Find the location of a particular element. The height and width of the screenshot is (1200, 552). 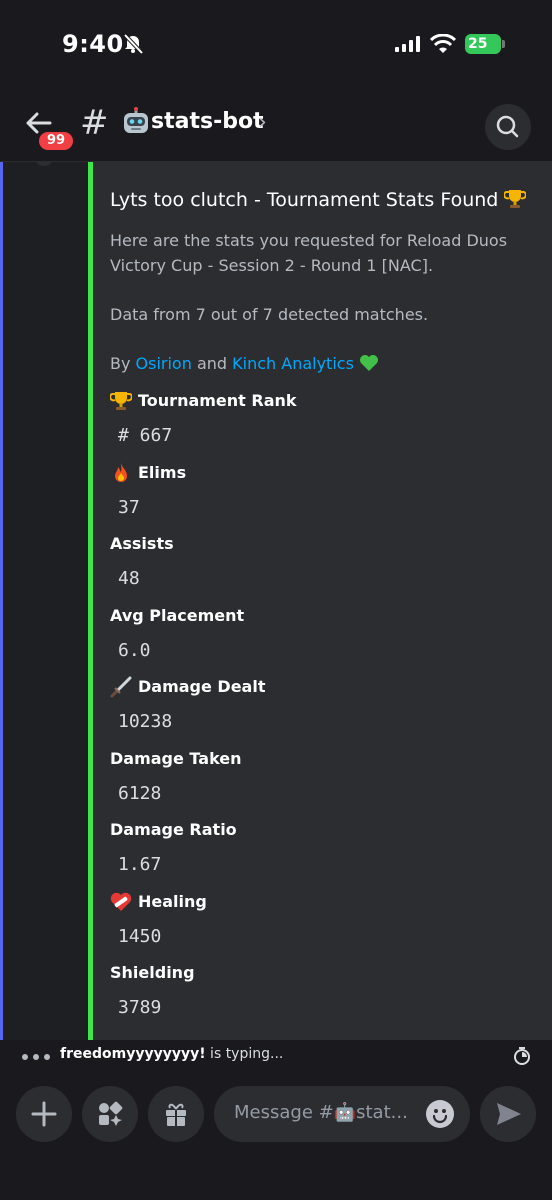

field-value-damage-ratio: 1.67 is located at coordinates (140, 864).